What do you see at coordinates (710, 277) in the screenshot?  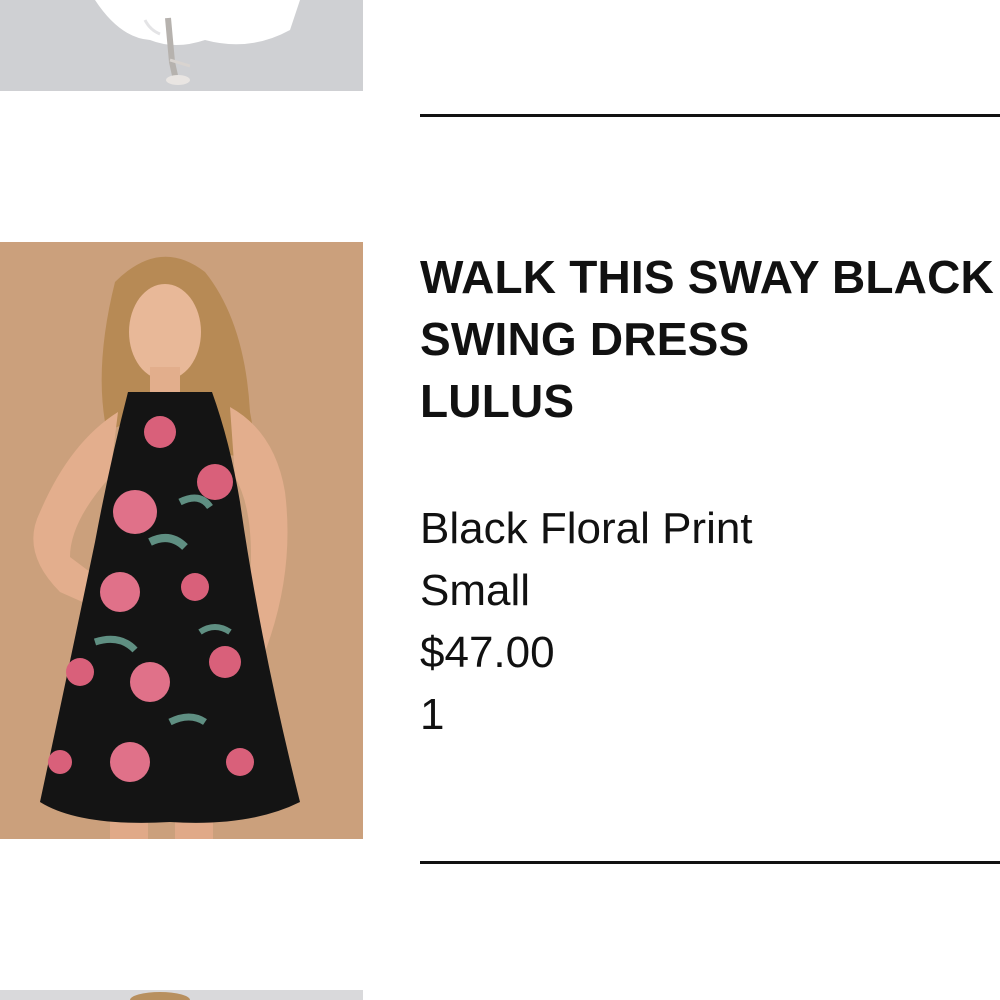 I see `product-name-line-1: WALK THIS SWAY BLACK` at bounding box center [710, 277].